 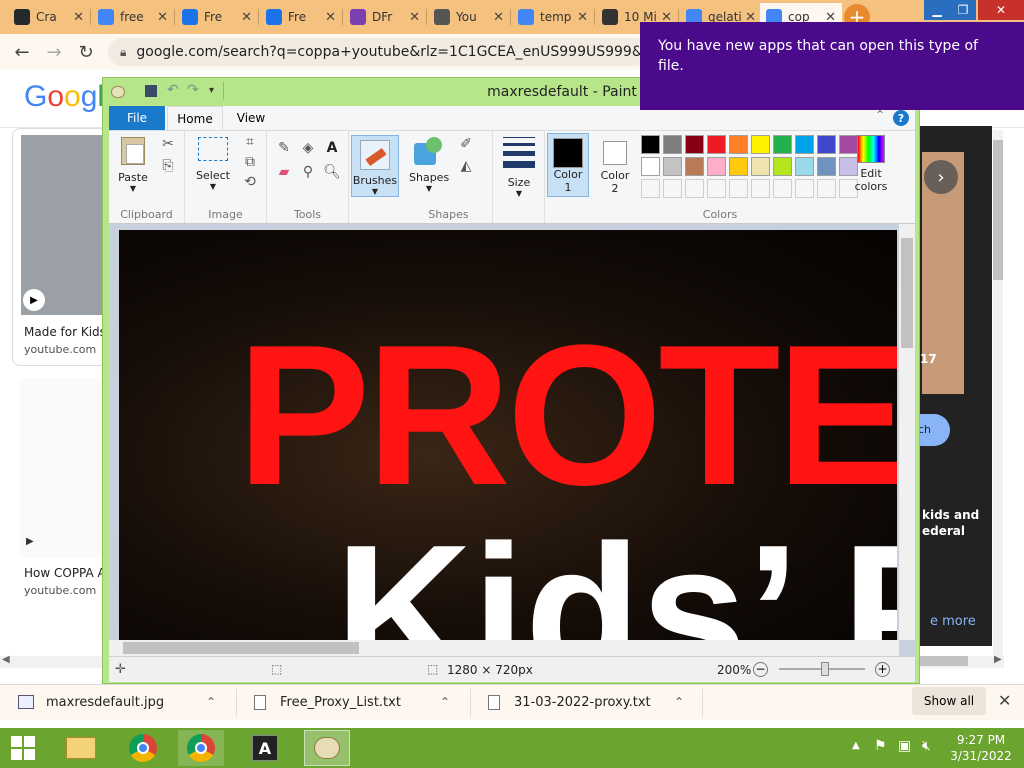 What do you see at coordinates (143, 748) in the screenshot?
I see `chrome-icon` at bounding box center [143, 748].